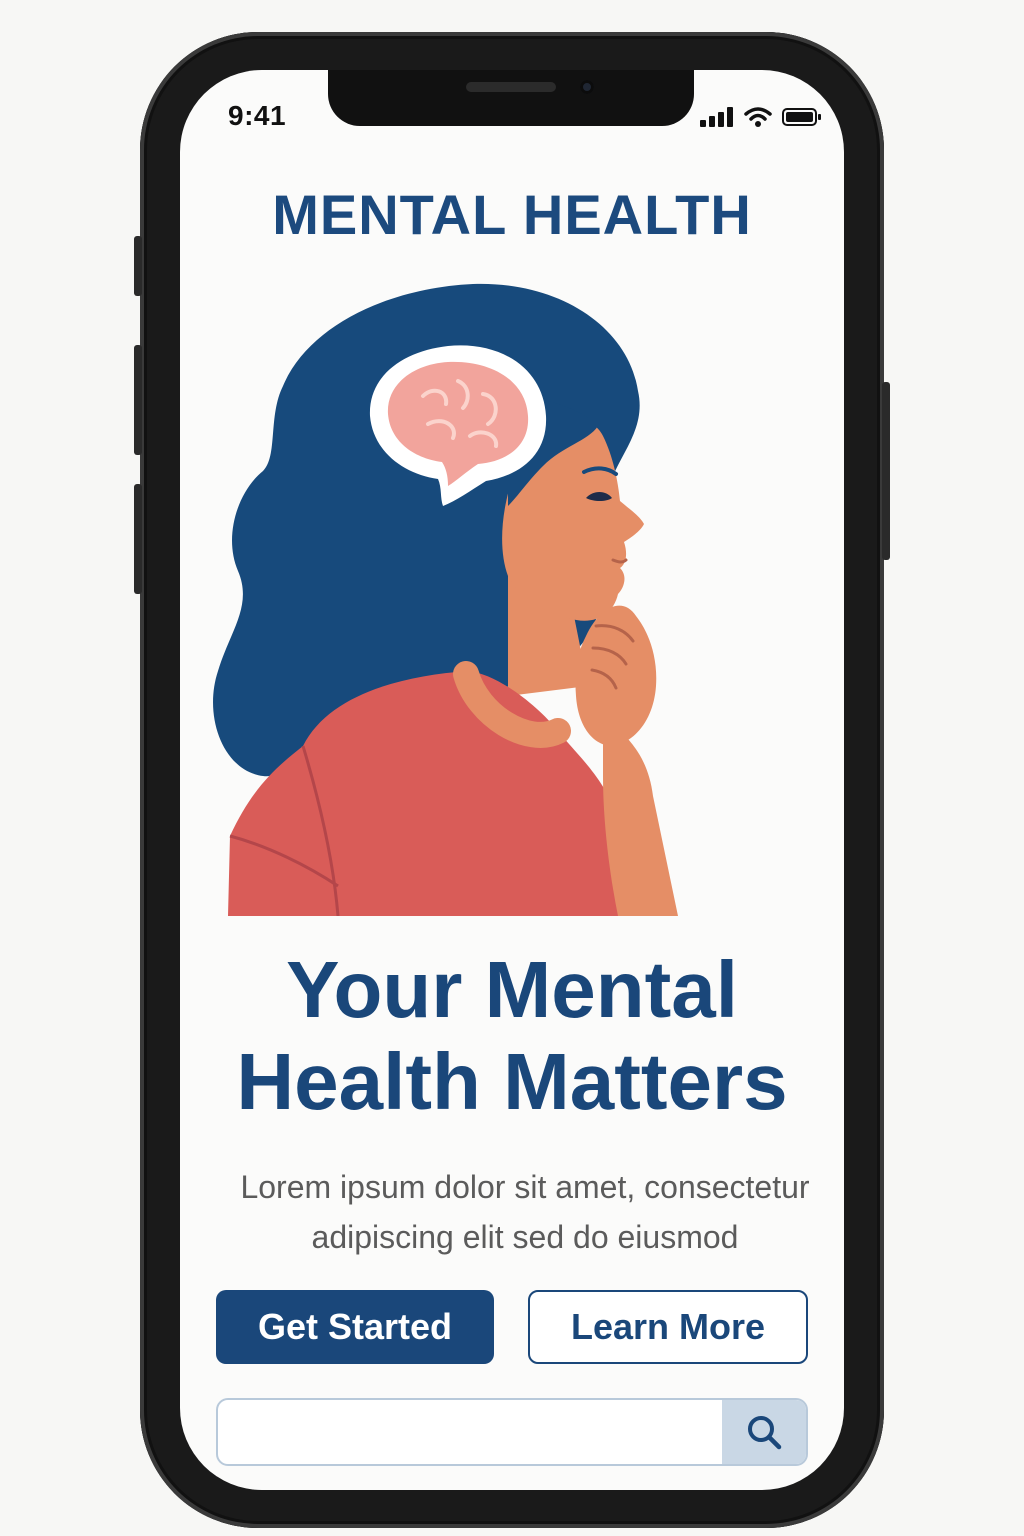  I want to click on search-input, so click(470, 1432).